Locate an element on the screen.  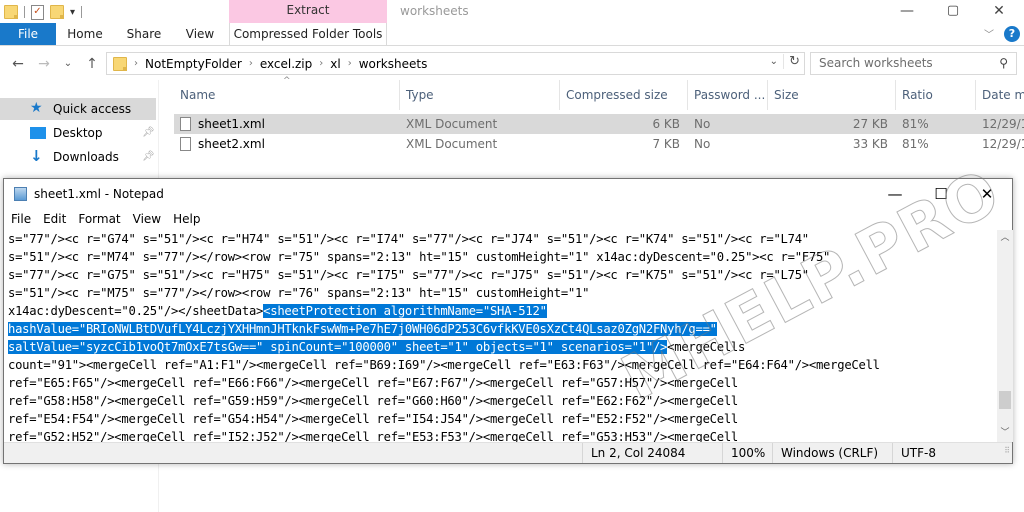
maximize-button: ☐ is located at coordinates (941, 194).